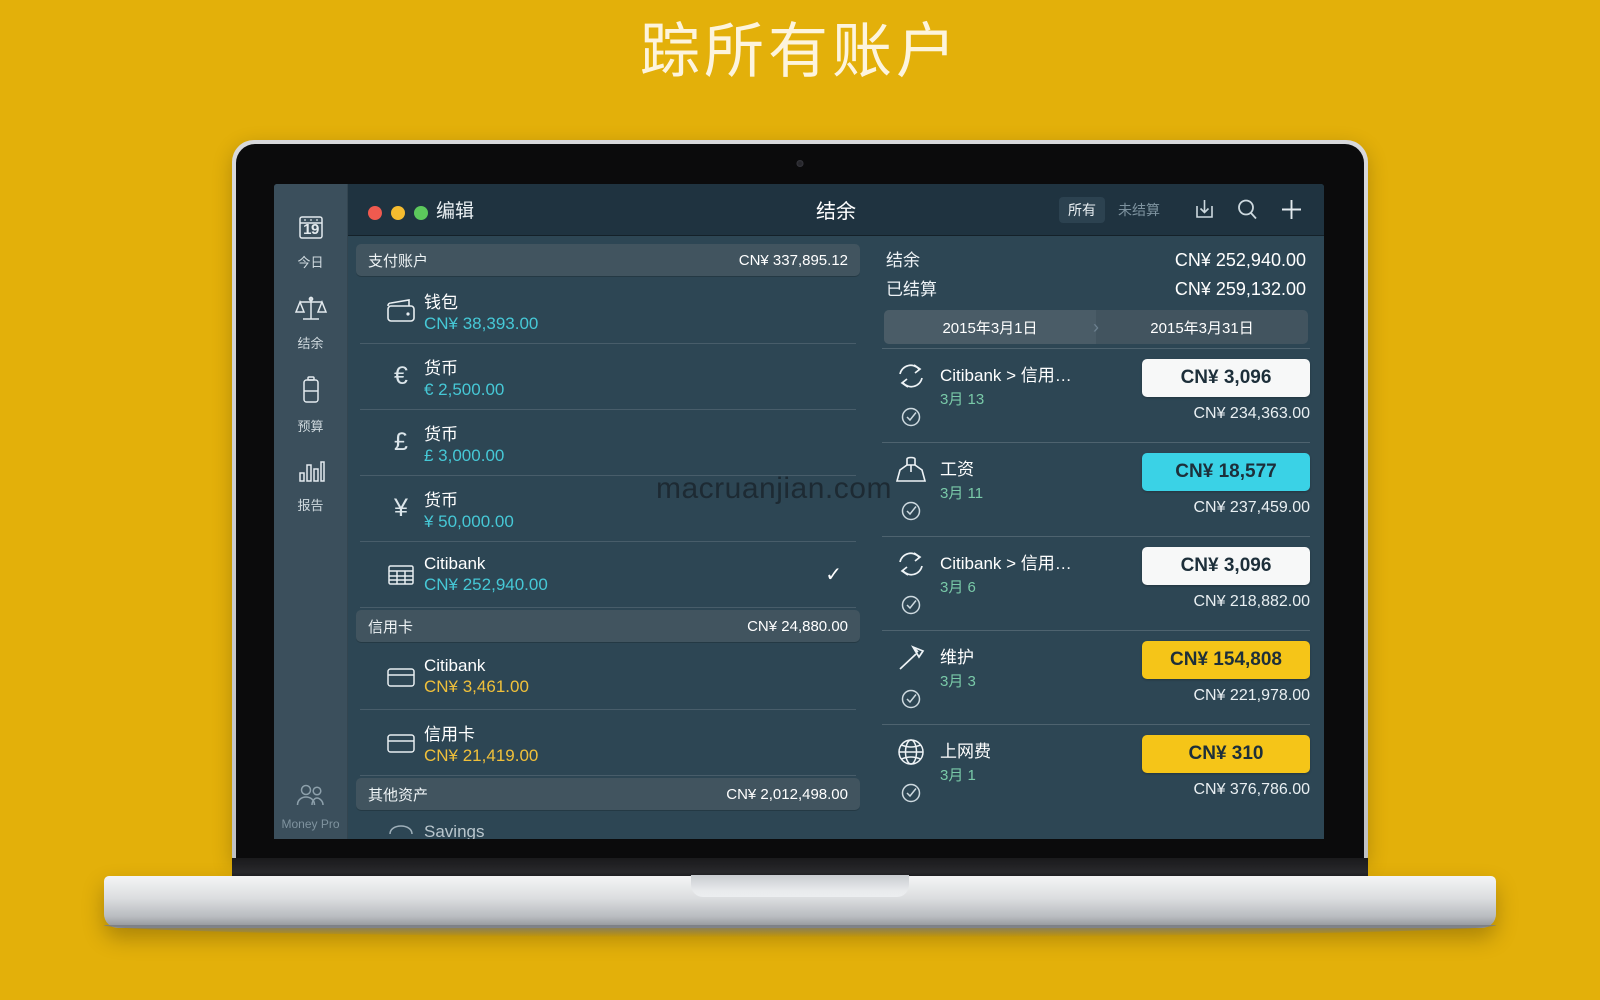 The image size is (1600, 1000). I want to click on account-name: Citibank, so click(455, 665).